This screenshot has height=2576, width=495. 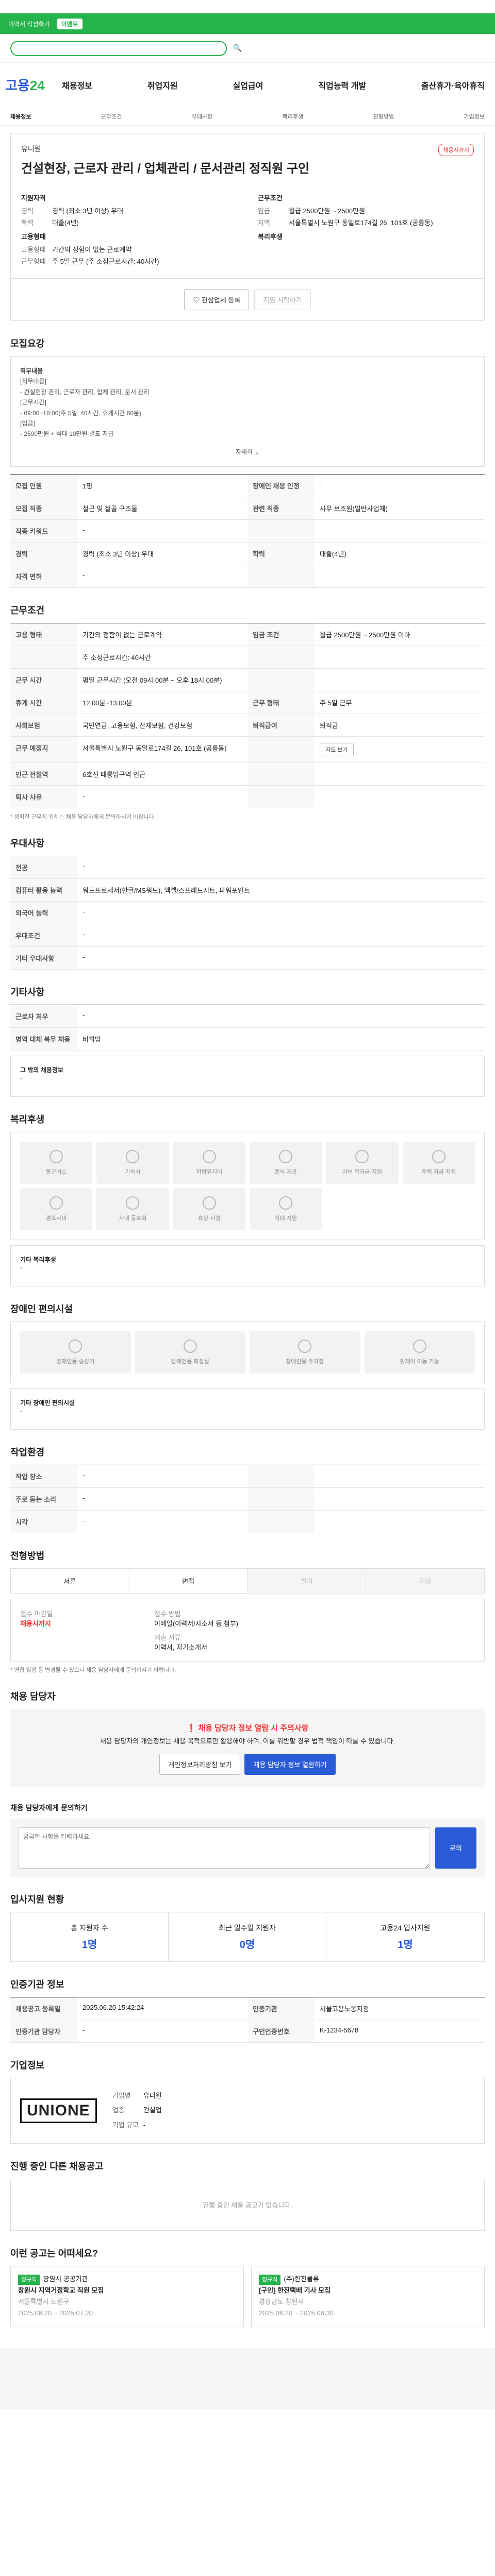 What do you see at coordinates (92, 249) in the screenshot?
I see `kv-value: 기간의 정함이 없는 근로계약` at bounding box center [92, 249].